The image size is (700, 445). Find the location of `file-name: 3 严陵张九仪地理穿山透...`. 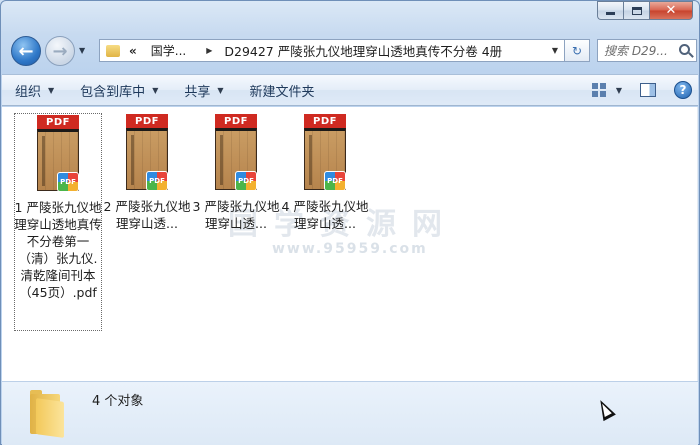

file-name: 3 严陵张九仪地理穿山透... is located at coordinates (236, 215).